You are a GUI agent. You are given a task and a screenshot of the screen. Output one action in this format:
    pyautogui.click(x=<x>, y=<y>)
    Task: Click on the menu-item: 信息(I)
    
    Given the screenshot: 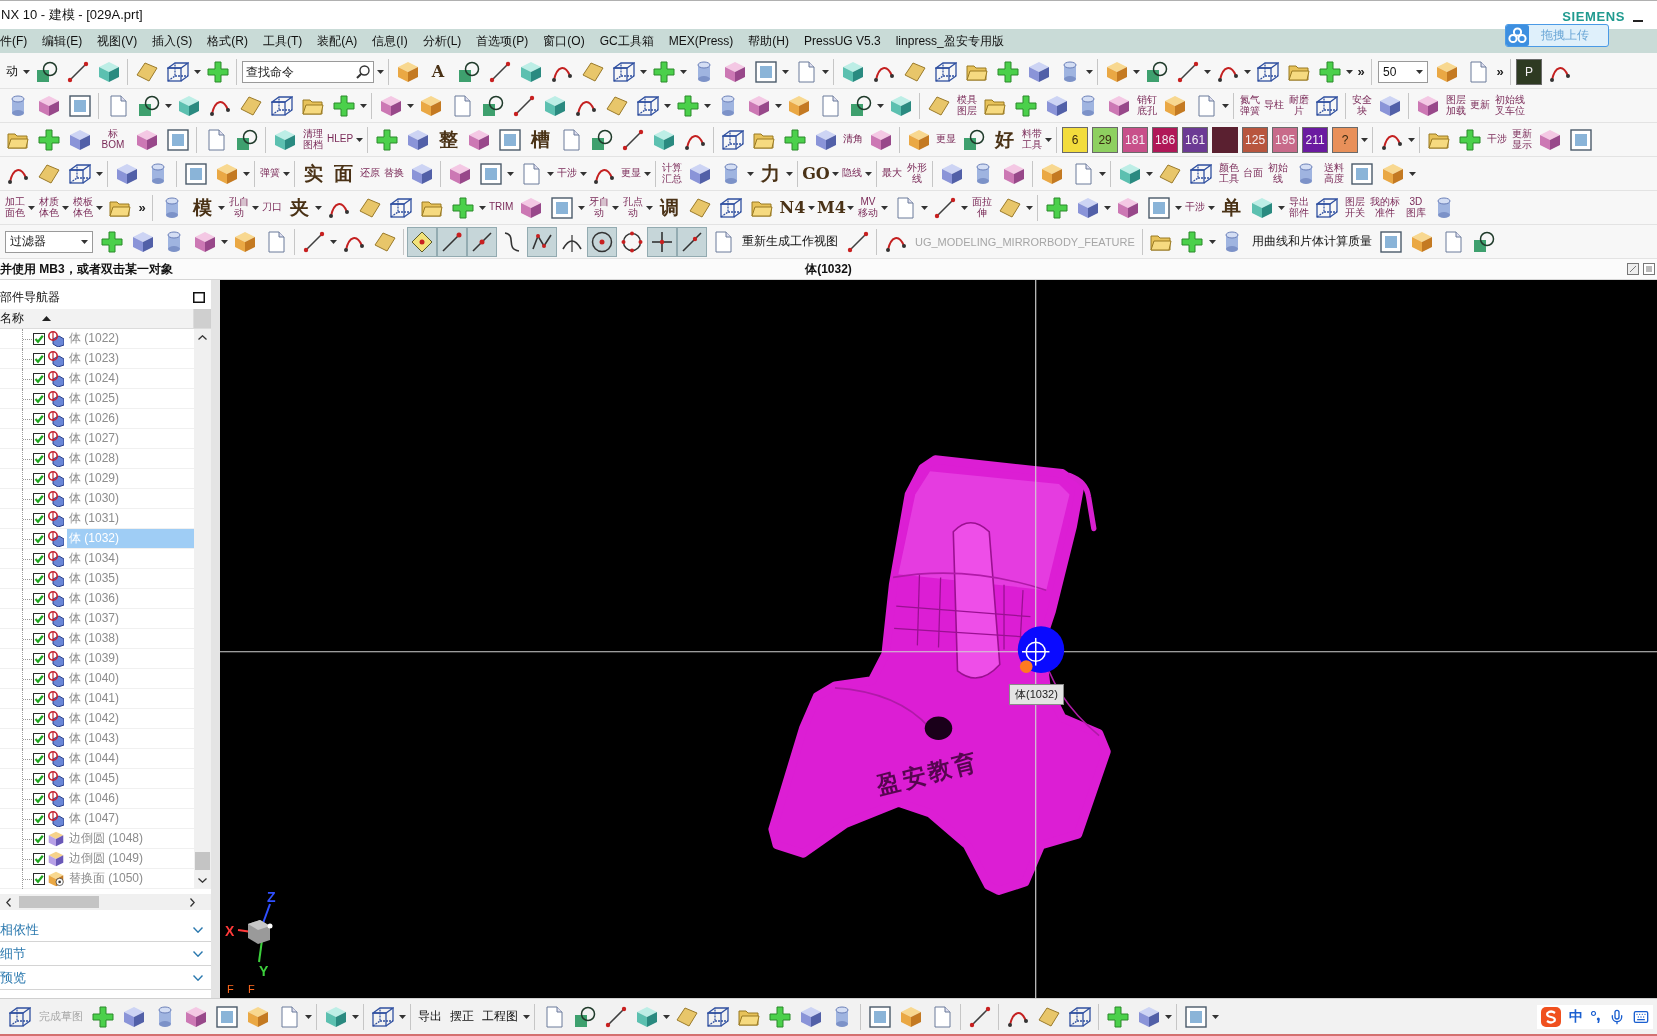 What is the action you would take?
    pyautogui.click(x=390, y=41)
    